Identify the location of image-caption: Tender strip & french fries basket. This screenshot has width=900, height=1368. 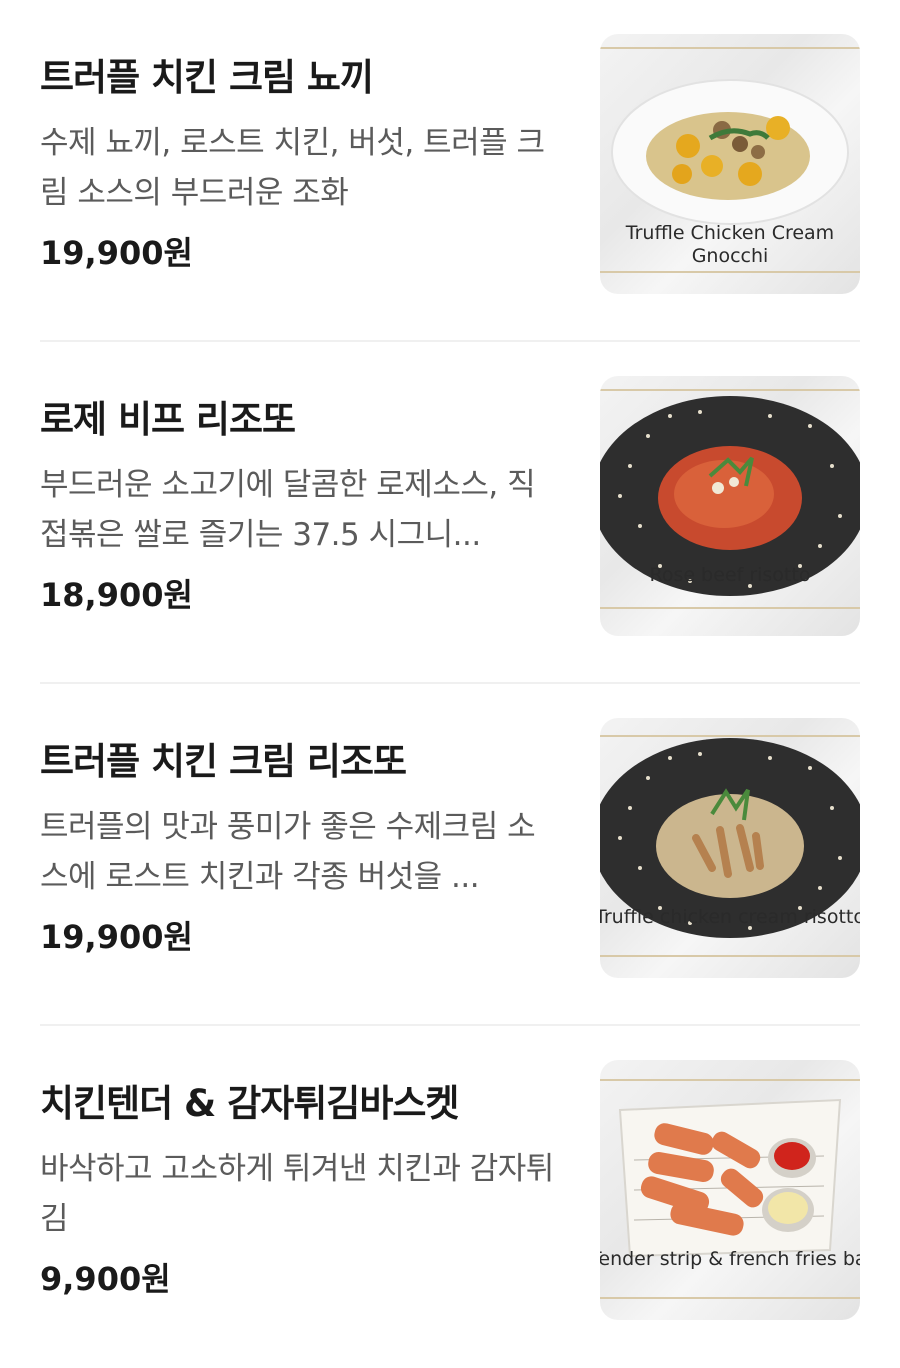
(730, 1259).